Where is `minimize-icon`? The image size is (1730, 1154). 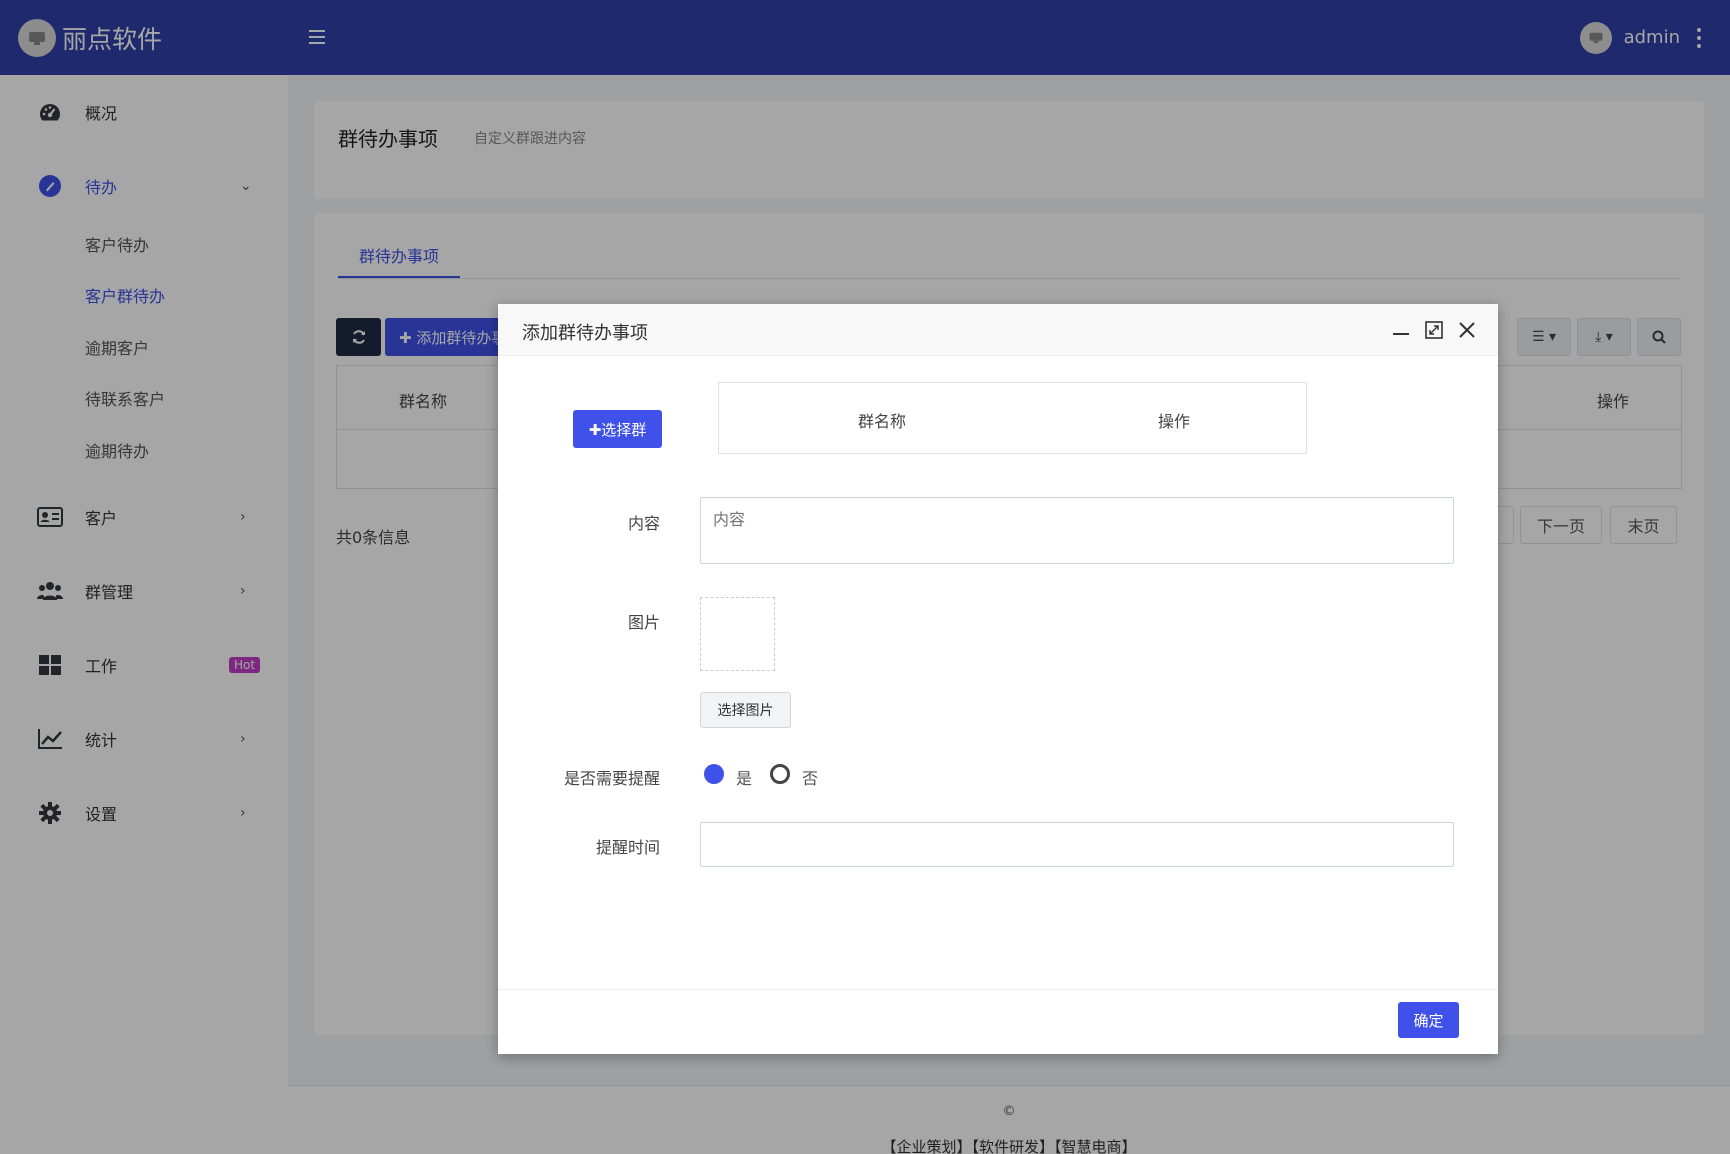
minimize-icon is located at coordinates (1401, 330).